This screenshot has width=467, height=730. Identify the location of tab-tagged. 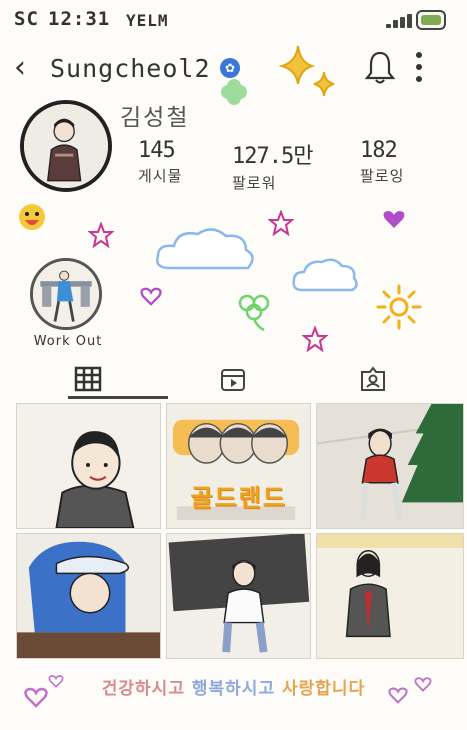
(372, 382).